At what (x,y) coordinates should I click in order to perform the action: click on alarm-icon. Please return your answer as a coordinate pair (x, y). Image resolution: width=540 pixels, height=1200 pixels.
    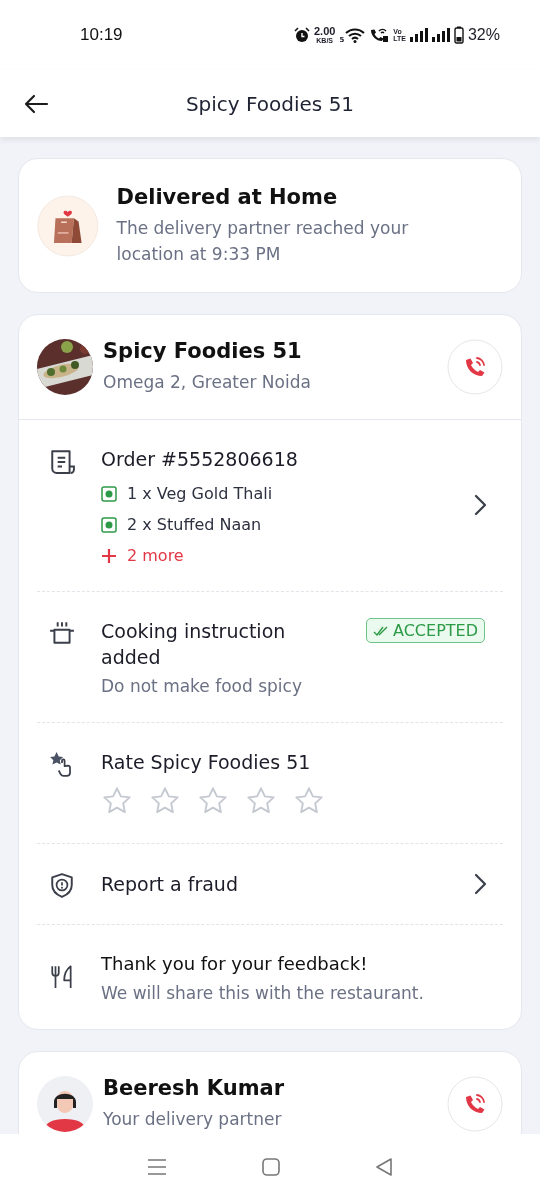
    Looking at the image, I should click on (301, 35).